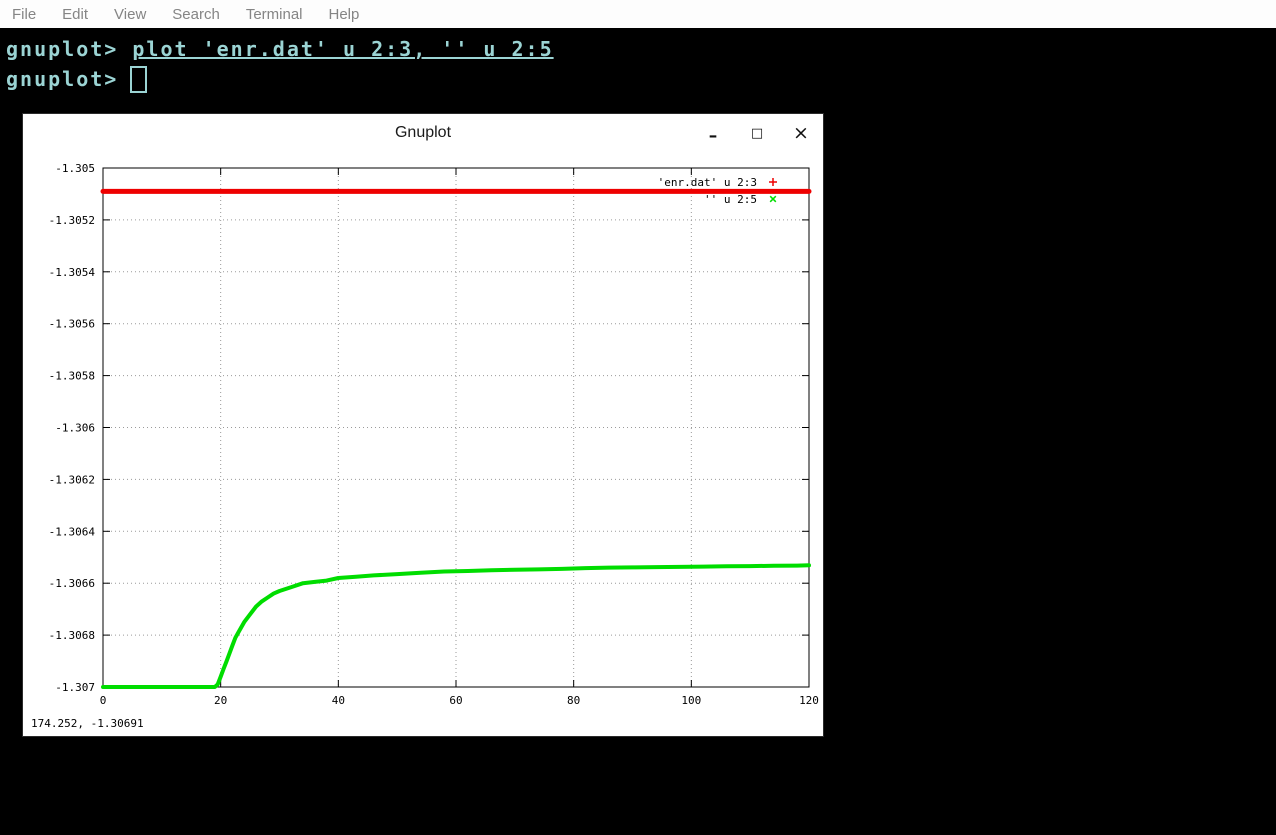 The image size is (1276, 835). Describe the element at coordinates (343, 49) in the screenshot. I see `gnuplot-command: plot 'enr.dat' u 2:3, '' u 2:5` at that location.